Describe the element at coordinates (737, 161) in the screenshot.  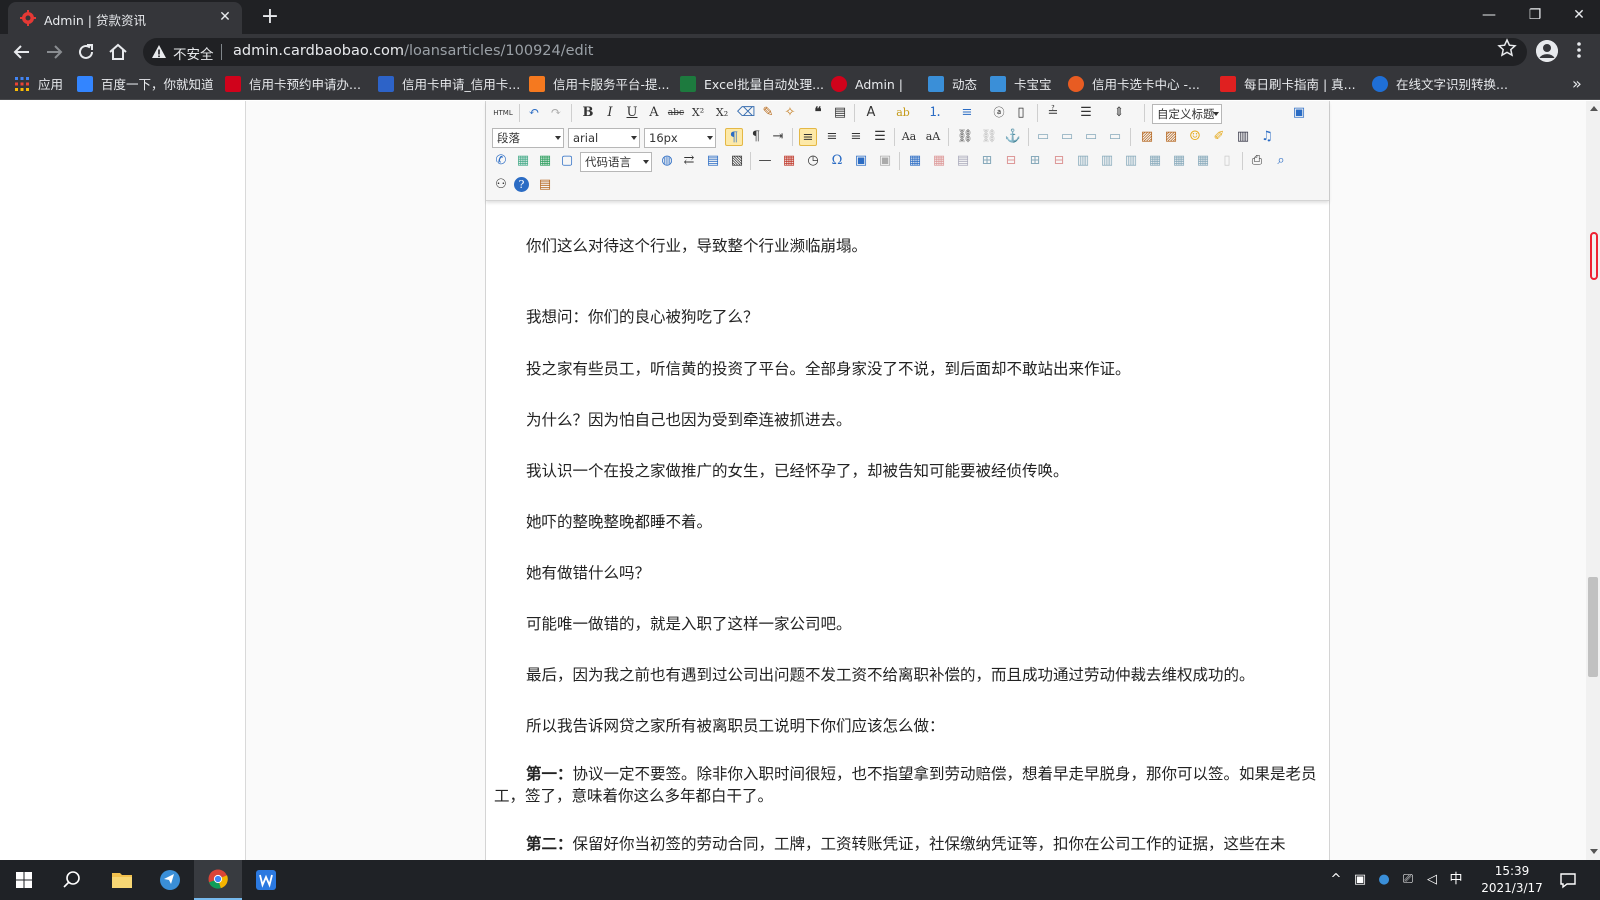
I see `background-icon: ▧` at that location.